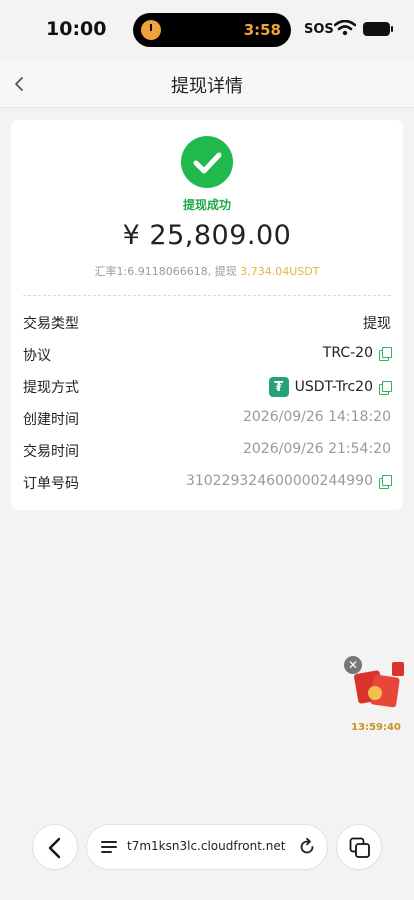 The width and height of the screenshot is (414, 900). I want to click on tabs-button, so click(359, 847).